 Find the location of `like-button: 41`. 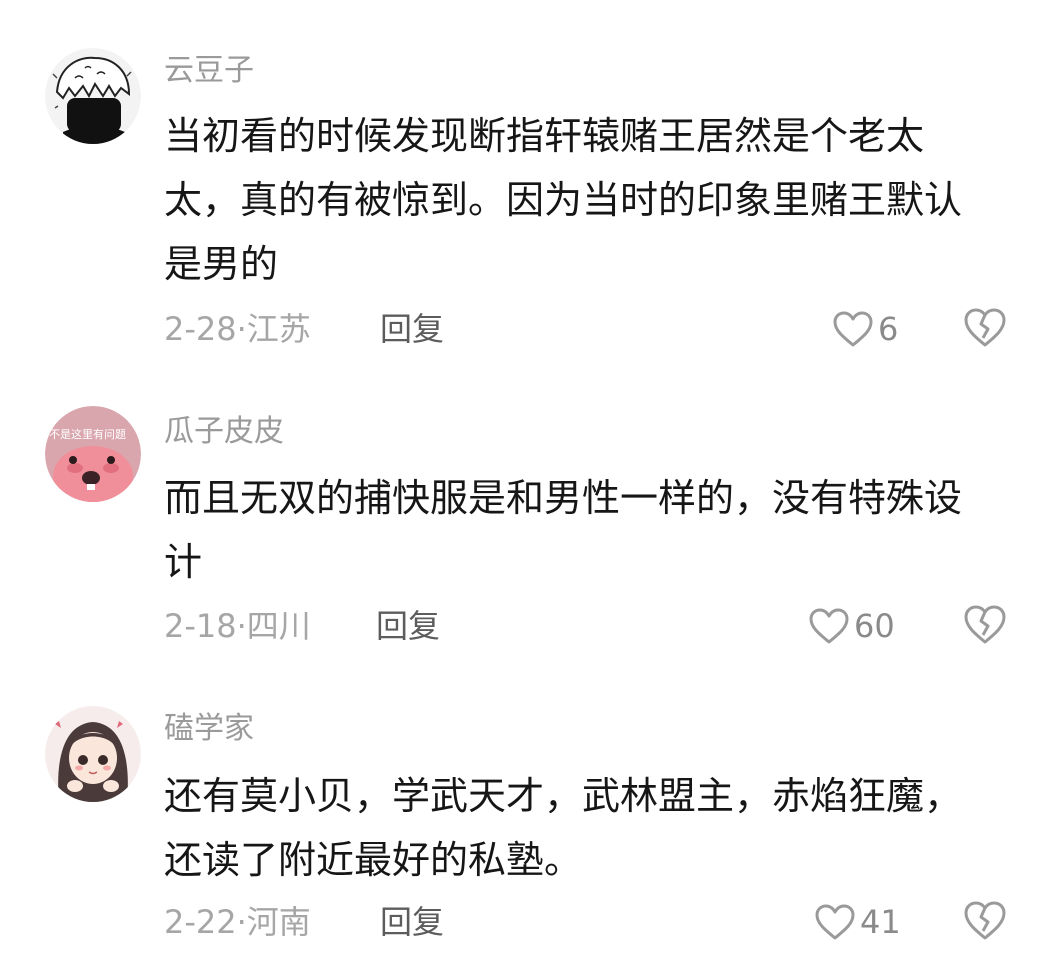

like-button: 41 is located at coordinates (857, 922).